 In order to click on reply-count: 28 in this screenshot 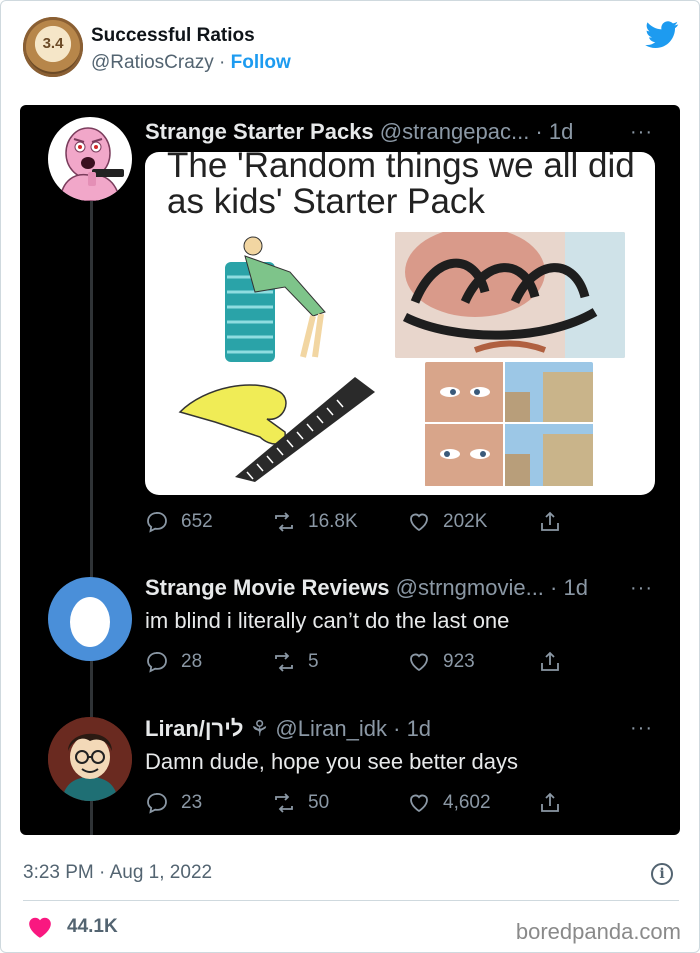, I will do `click(192, 661)`.